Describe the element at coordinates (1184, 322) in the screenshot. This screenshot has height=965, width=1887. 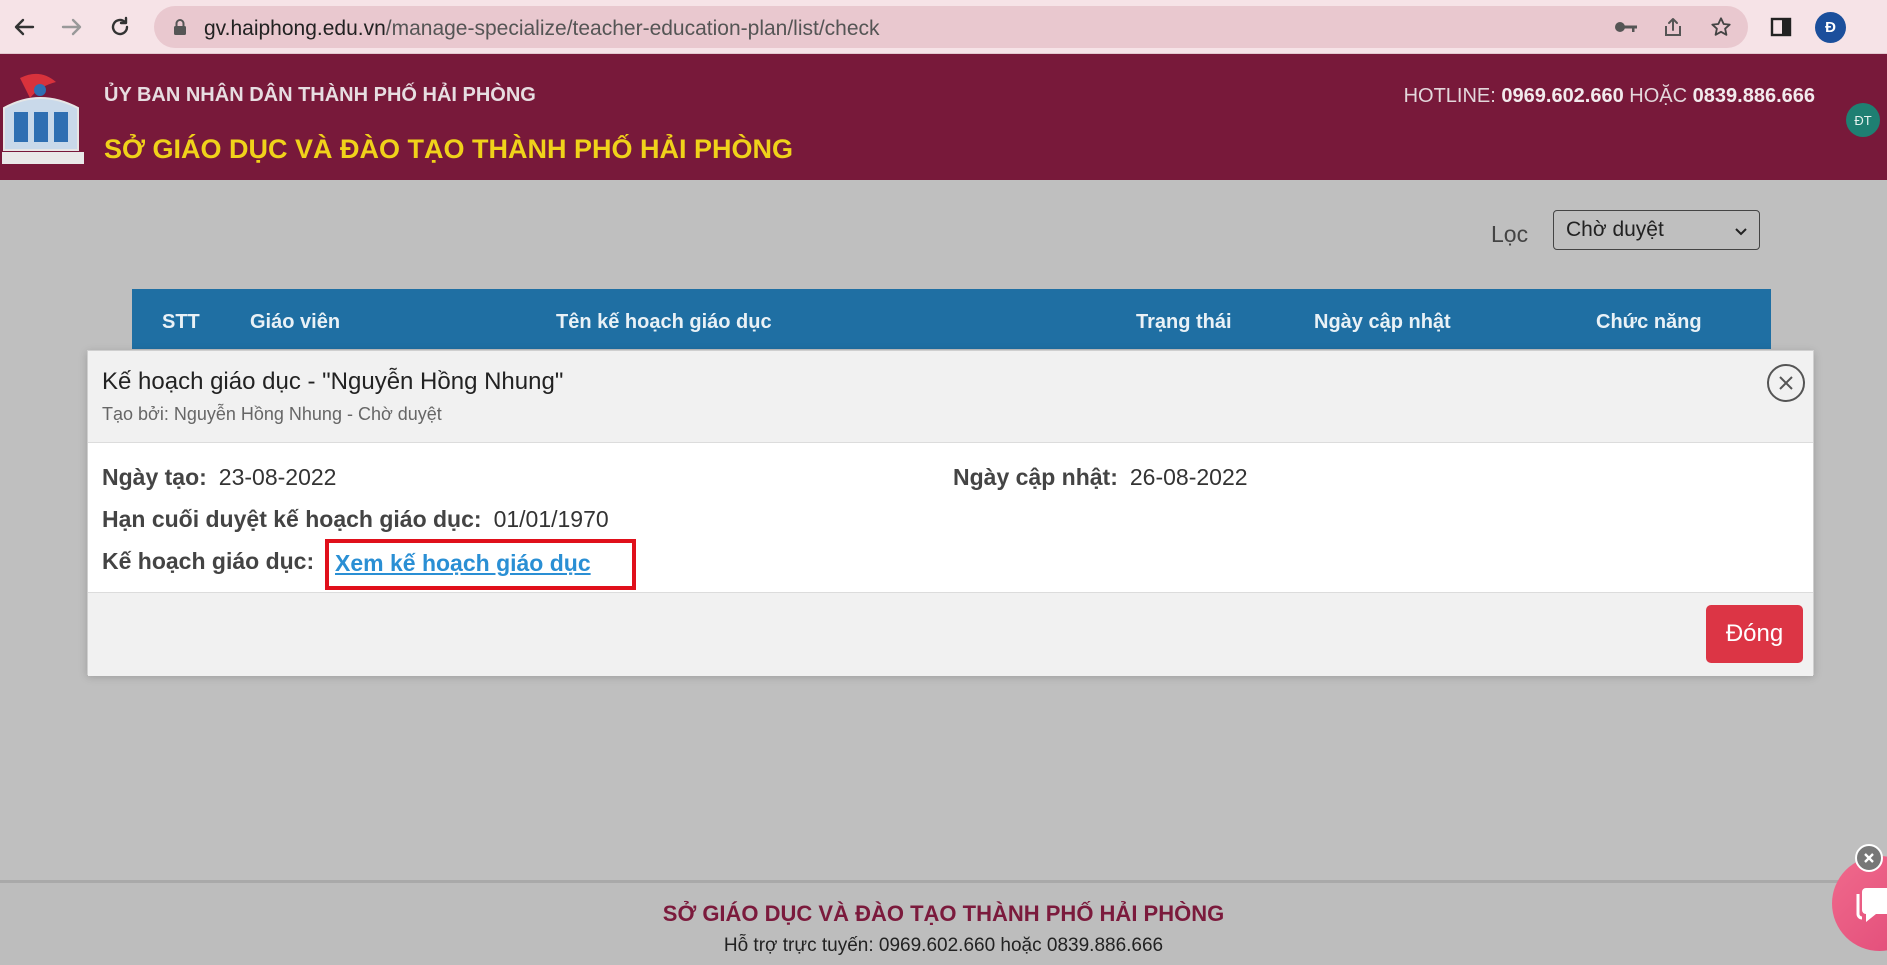
I see `column-status: Trạng thái` at that location.